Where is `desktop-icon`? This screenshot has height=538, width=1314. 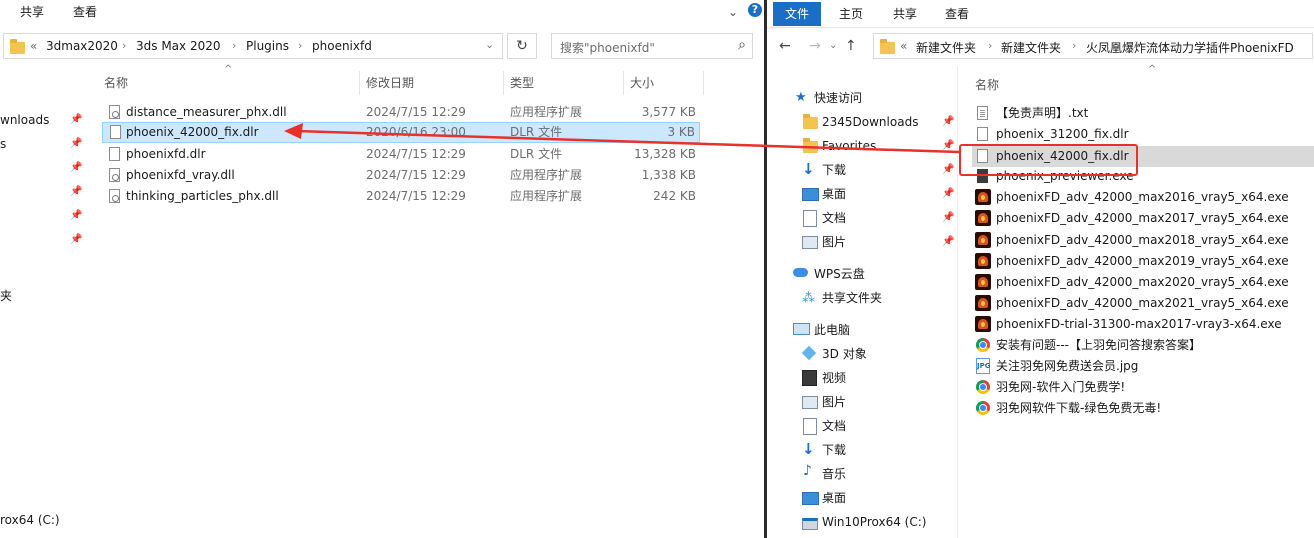
desktop-icon is located at coordinates (810, 194).